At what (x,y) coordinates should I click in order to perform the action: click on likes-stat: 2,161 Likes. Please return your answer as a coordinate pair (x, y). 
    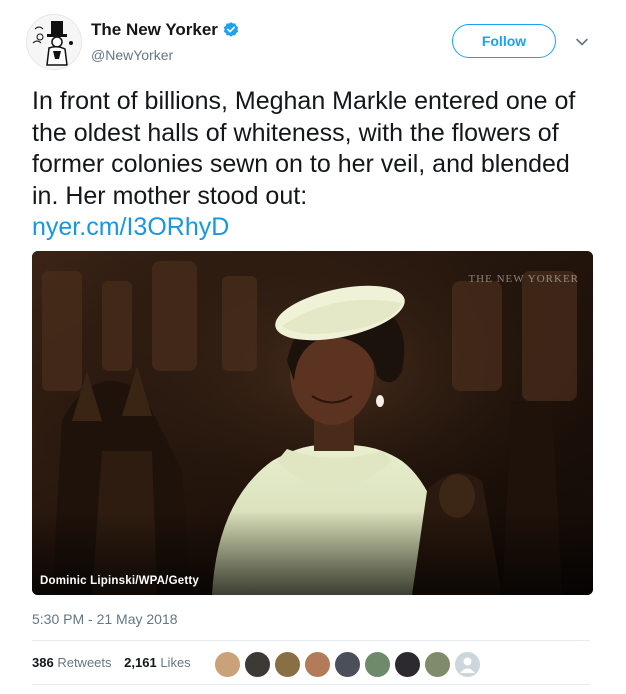
    Looking at the image, I should click on (157, 662).